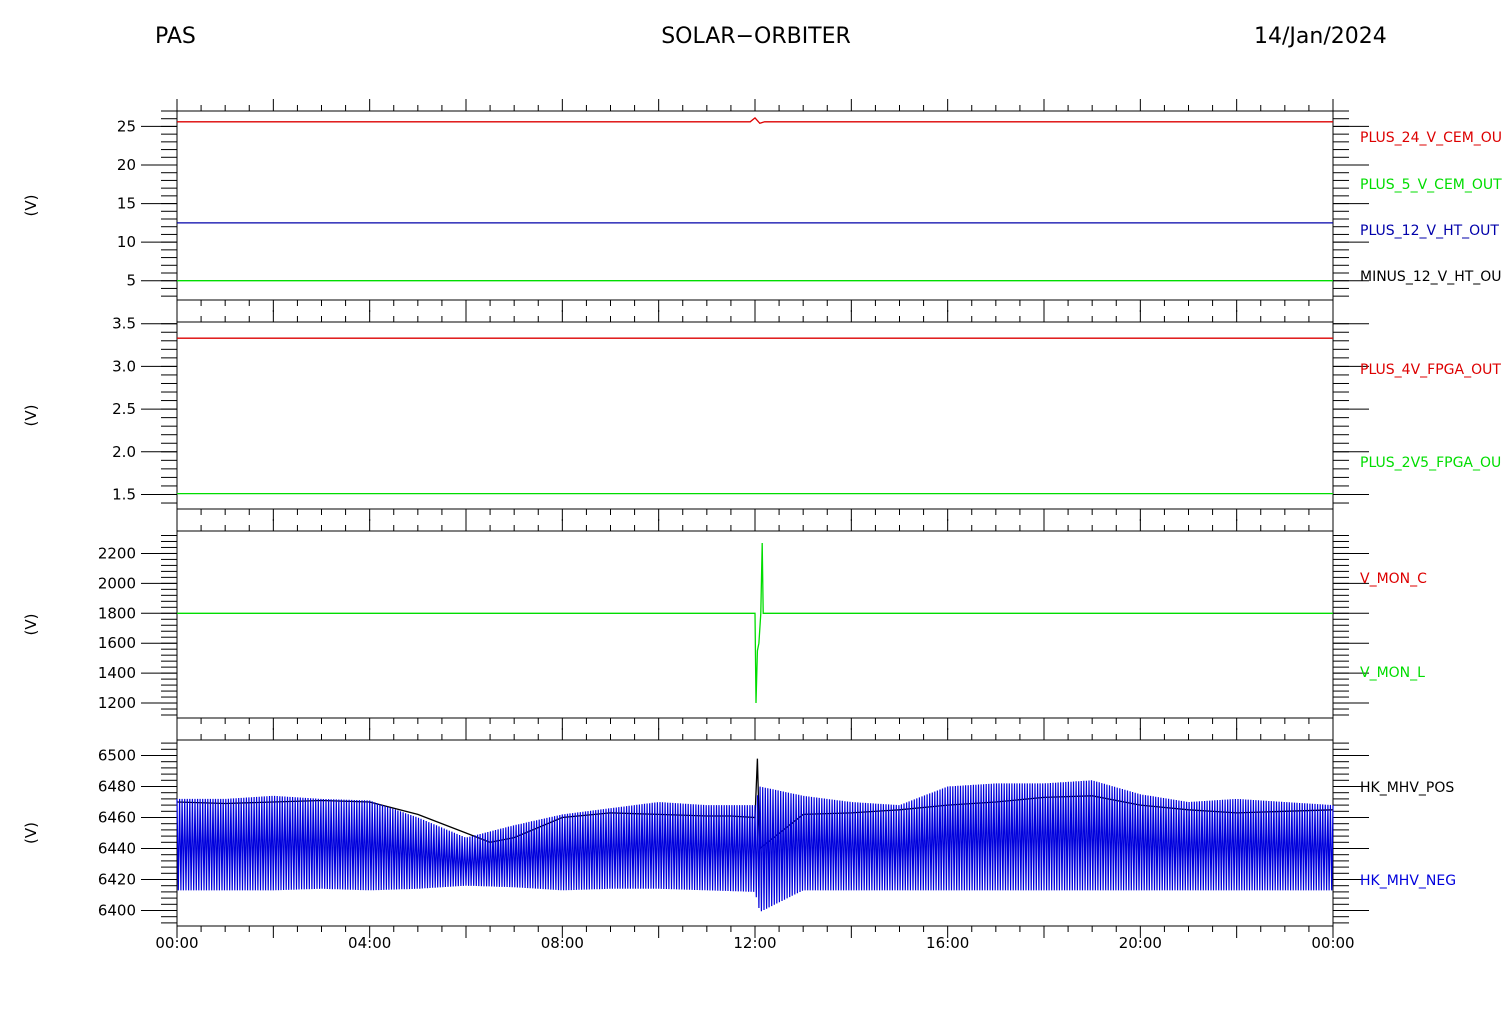 The width and height of the screenshot is (1512, 1020). I want to click on legend-label: PLUS_12_V_HT_OUT, so click(1429, 231).